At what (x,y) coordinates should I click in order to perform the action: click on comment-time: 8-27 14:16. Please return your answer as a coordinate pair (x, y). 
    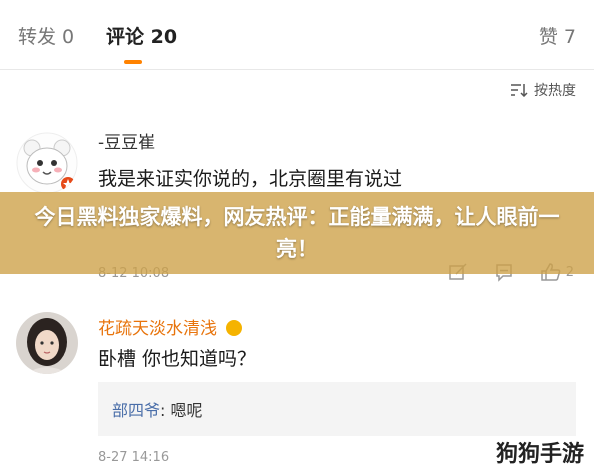
    Looking at the image, I should click on (134, 457).